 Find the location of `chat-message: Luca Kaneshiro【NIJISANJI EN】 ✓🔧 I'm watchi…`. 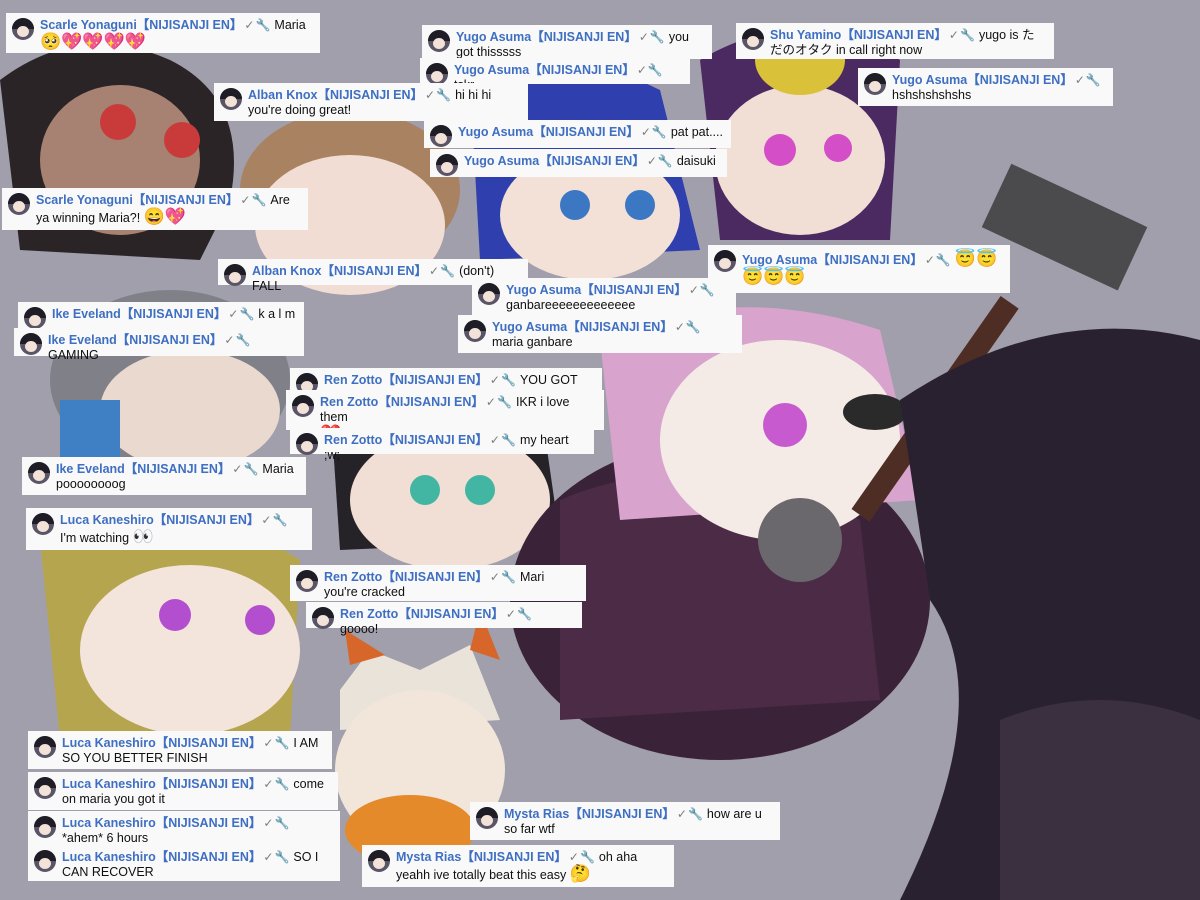

chat-message: Luca Kaneshiro【NIJISANJI EN】 ✓🔧 I'm watchi… is located at coordinates (169, 529).